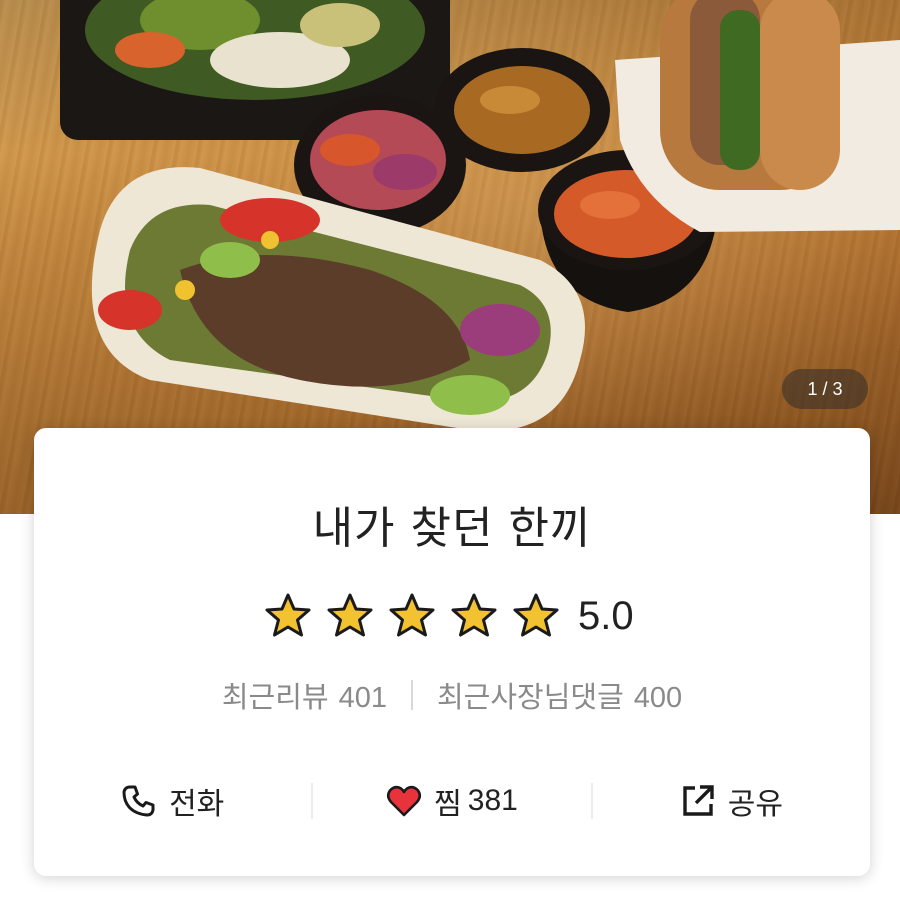 The width and height of the screenshot is (900, 900). Describe the element at coordinates (411, 695) in the screenshot. I see `review-divider` at that location.